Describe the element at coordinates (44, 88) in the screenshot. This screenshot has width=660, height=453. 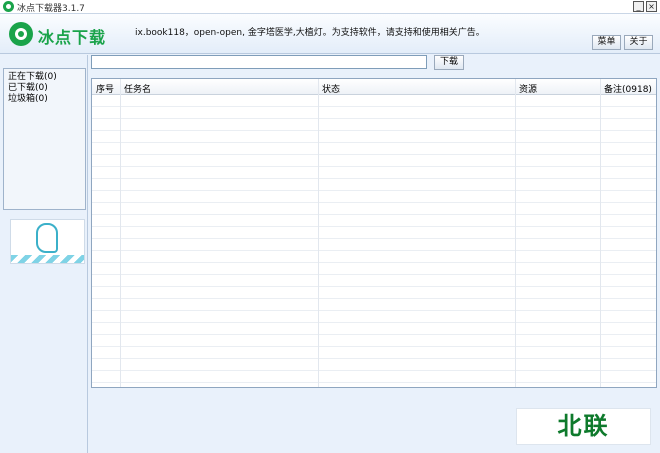
I see `sidebar-item-downloaded: 已下载(0)` at that location.